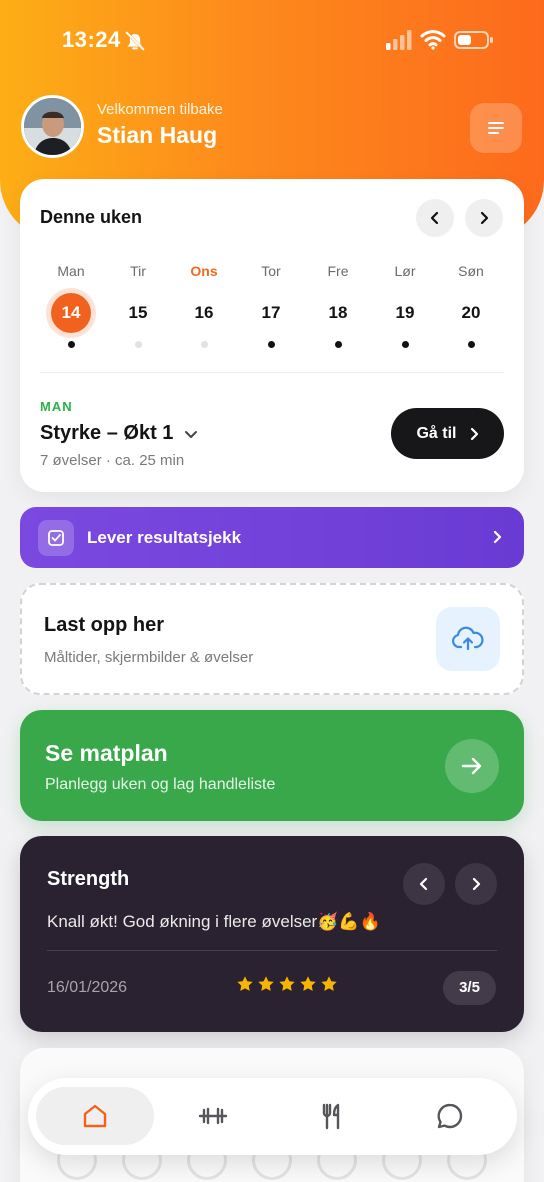  I want to click on feedback-date: 16/01/2026, so click(87, 987).